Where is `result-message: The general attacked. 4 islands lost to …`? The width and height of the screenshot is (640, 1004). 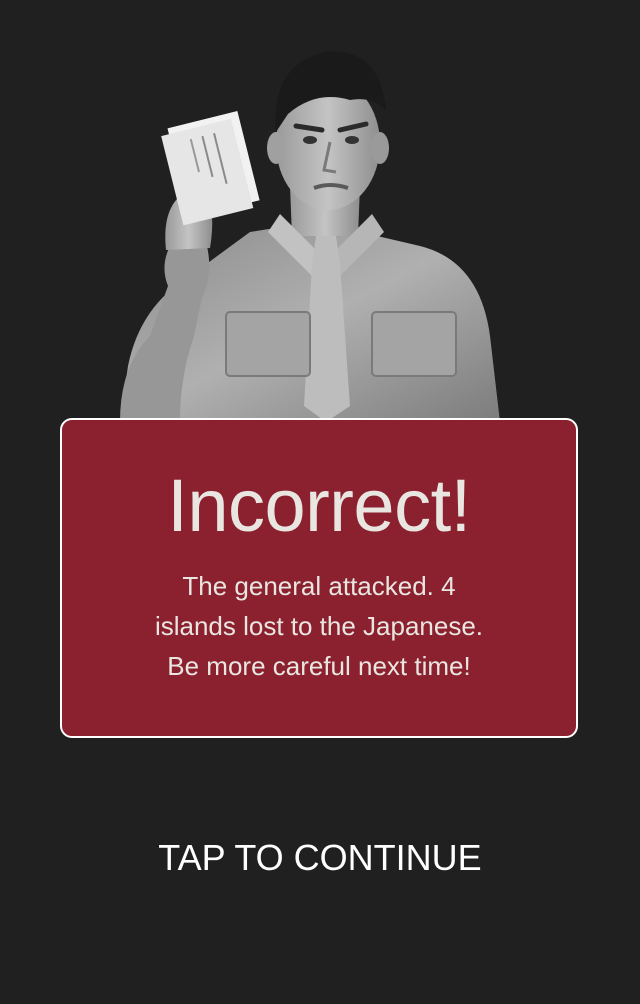
result-message: The general attacked. 4 islands lost to … is located at coordinates (319, 626).